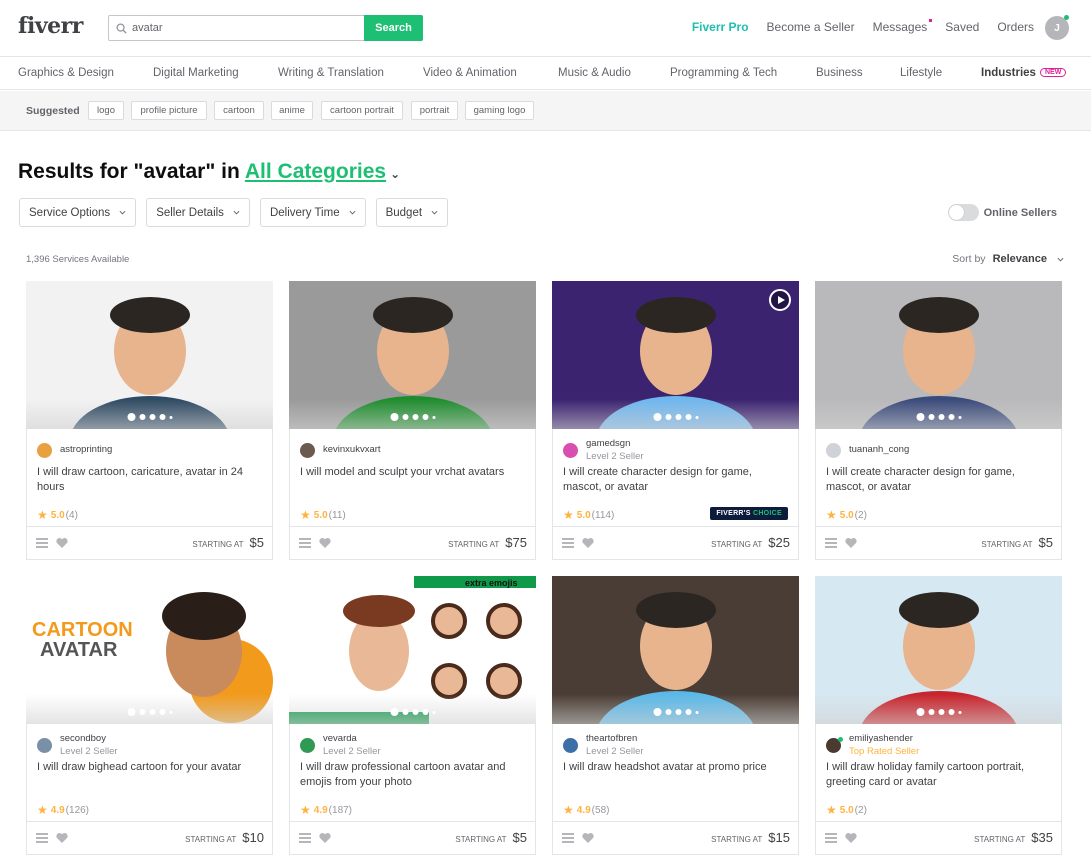  I want to click on suggested-chip: profile picture, so click(169, 110).